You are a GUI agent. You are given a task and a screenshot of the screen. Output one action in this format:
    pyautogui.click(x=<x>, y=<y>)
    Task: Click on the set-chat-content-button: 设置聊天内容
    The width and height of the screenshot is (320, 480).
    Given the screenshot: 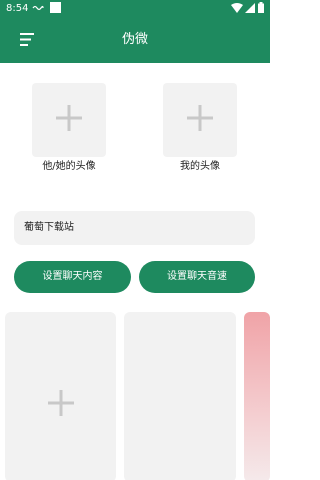 What is the action you would take?
    pyautogui.click(x=72, y=277)
    